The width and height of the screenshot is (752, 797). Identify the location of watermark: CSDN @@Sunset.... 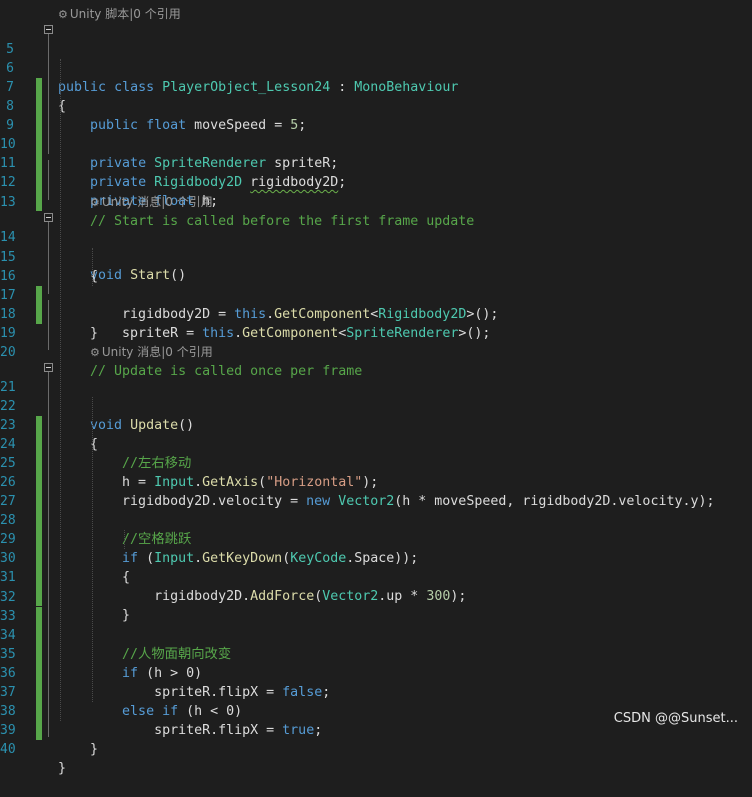
(675, 718).